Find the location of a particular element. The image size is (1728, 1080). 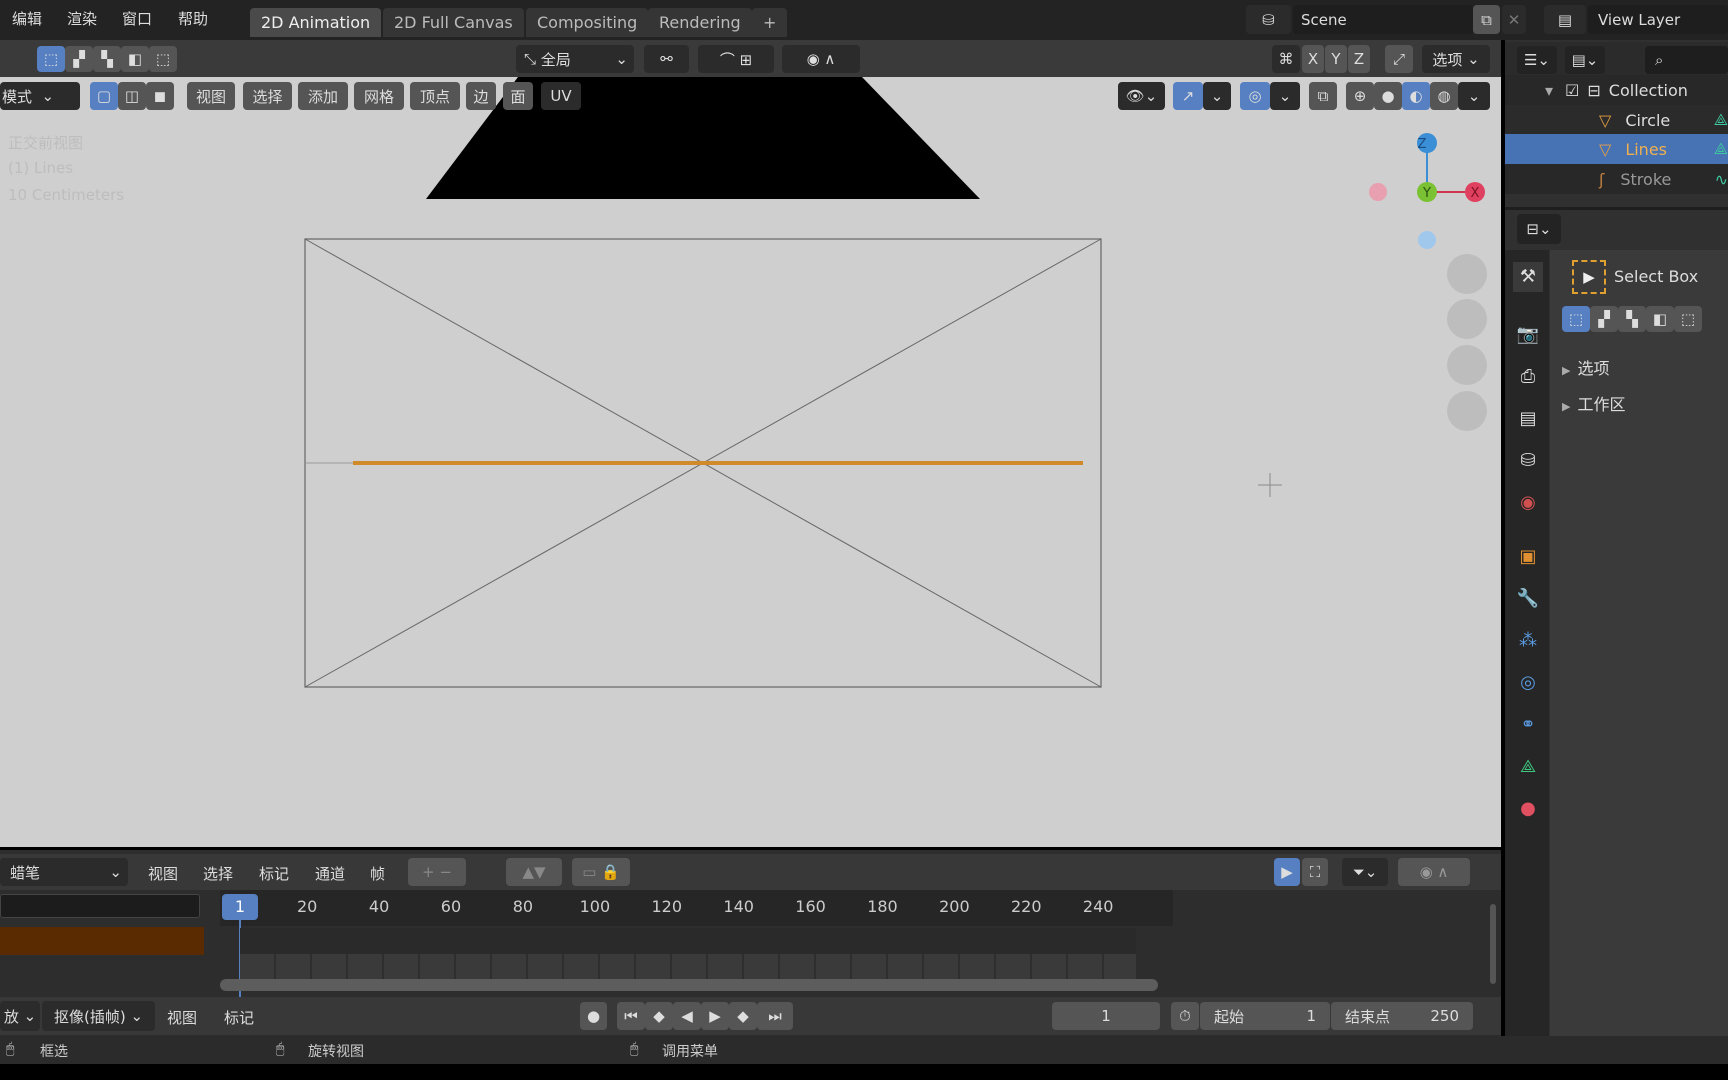

select-extend-icon: ▞ is located at coordinates (79, 59).